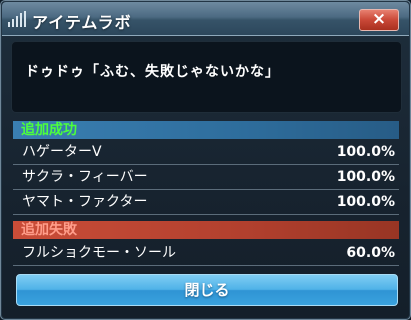 This screenshot has height=320, width=411. What do you see at coordinates (62, 152) in the screenshot?
I see `ability-name: ハゲーターV` at bounding box center [62, 152].